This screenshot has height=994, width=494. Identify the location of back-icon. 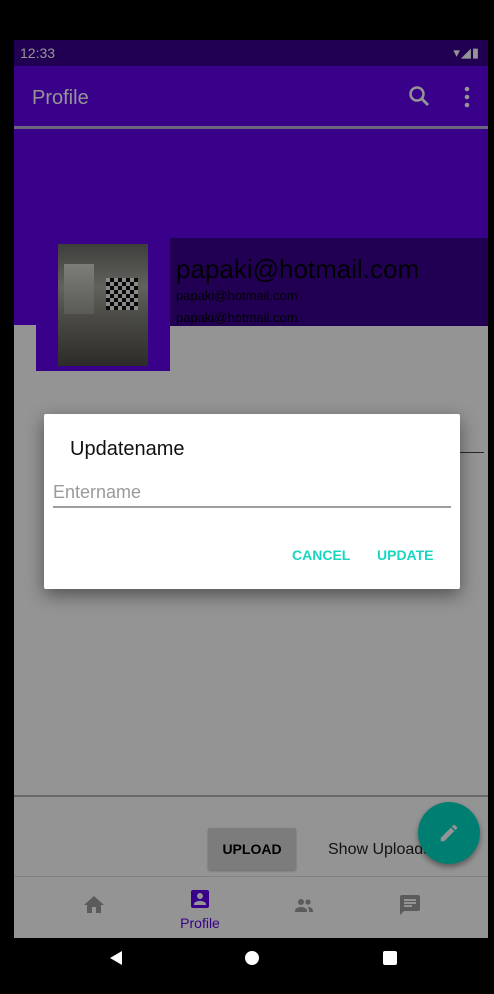
(116, 958).